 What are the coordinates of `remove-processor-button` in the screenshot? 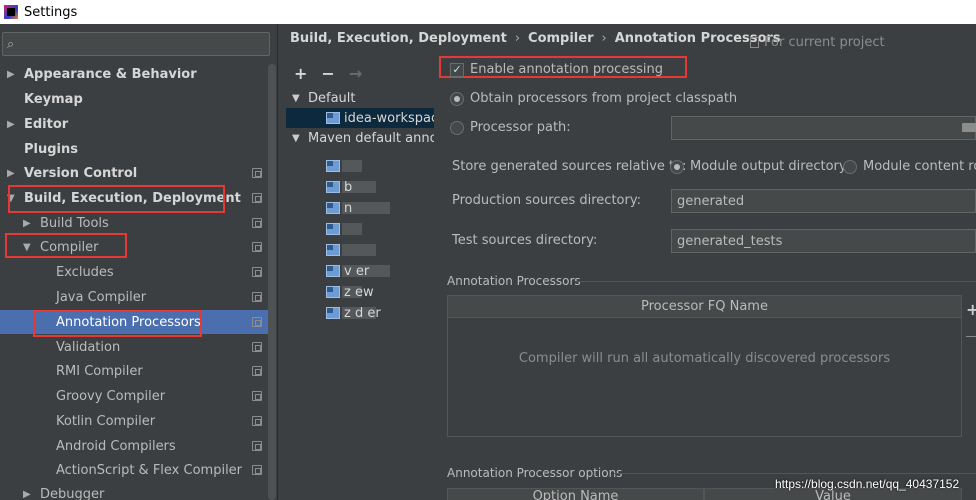 It's located at (971, 336).